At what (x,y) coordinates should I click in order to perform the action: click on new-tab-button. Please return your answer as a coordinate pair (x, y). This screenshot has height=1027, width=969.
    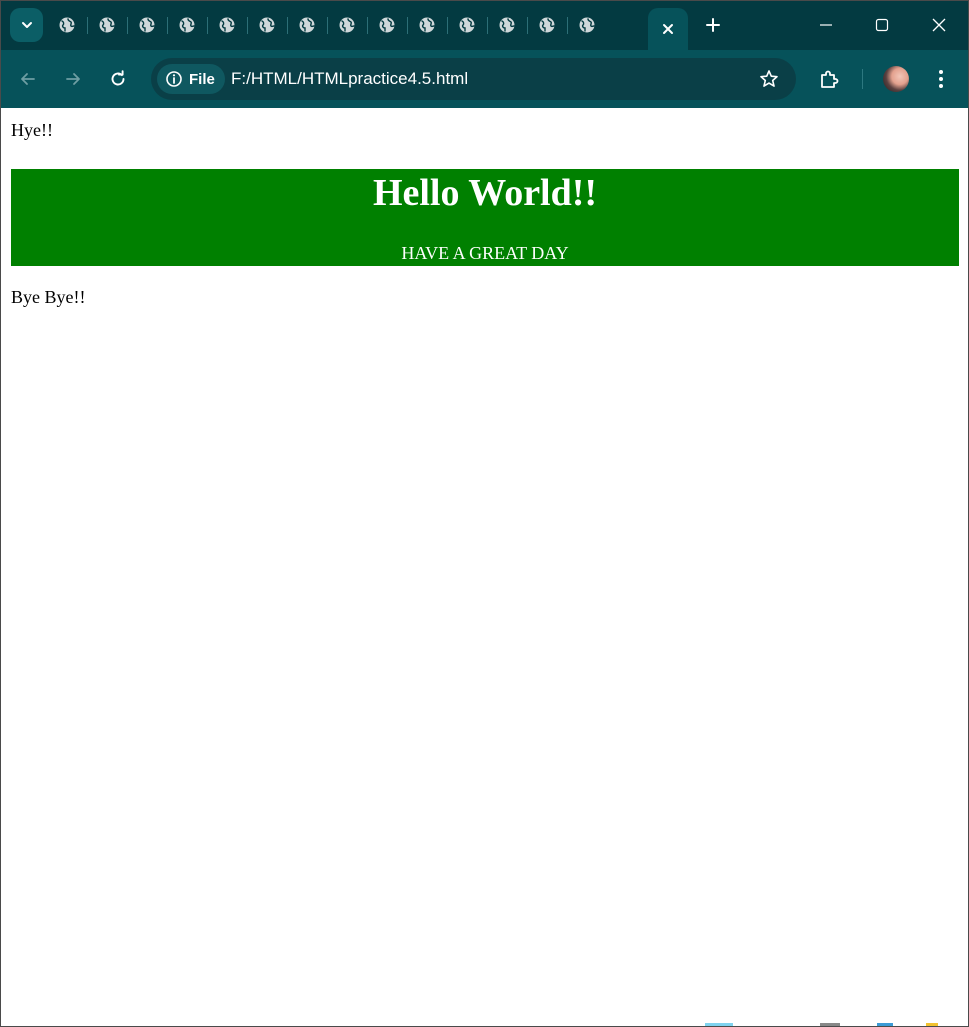
    Looking at the image, I should click on (713, 25).